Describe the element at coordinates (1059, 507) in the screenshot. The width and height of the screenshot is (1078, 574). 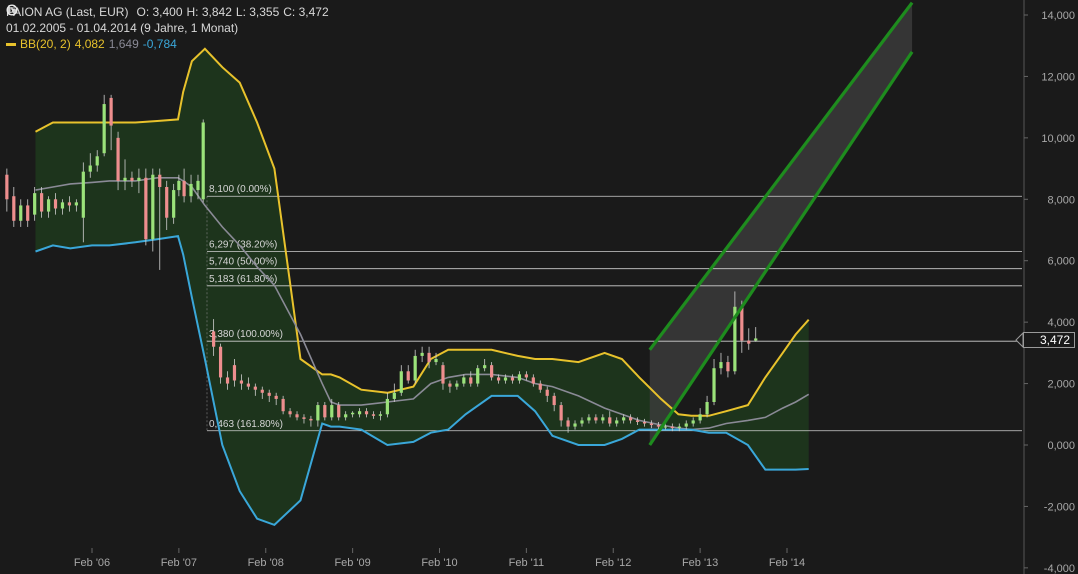
I see `y-tick-label: -2,000` at that location.